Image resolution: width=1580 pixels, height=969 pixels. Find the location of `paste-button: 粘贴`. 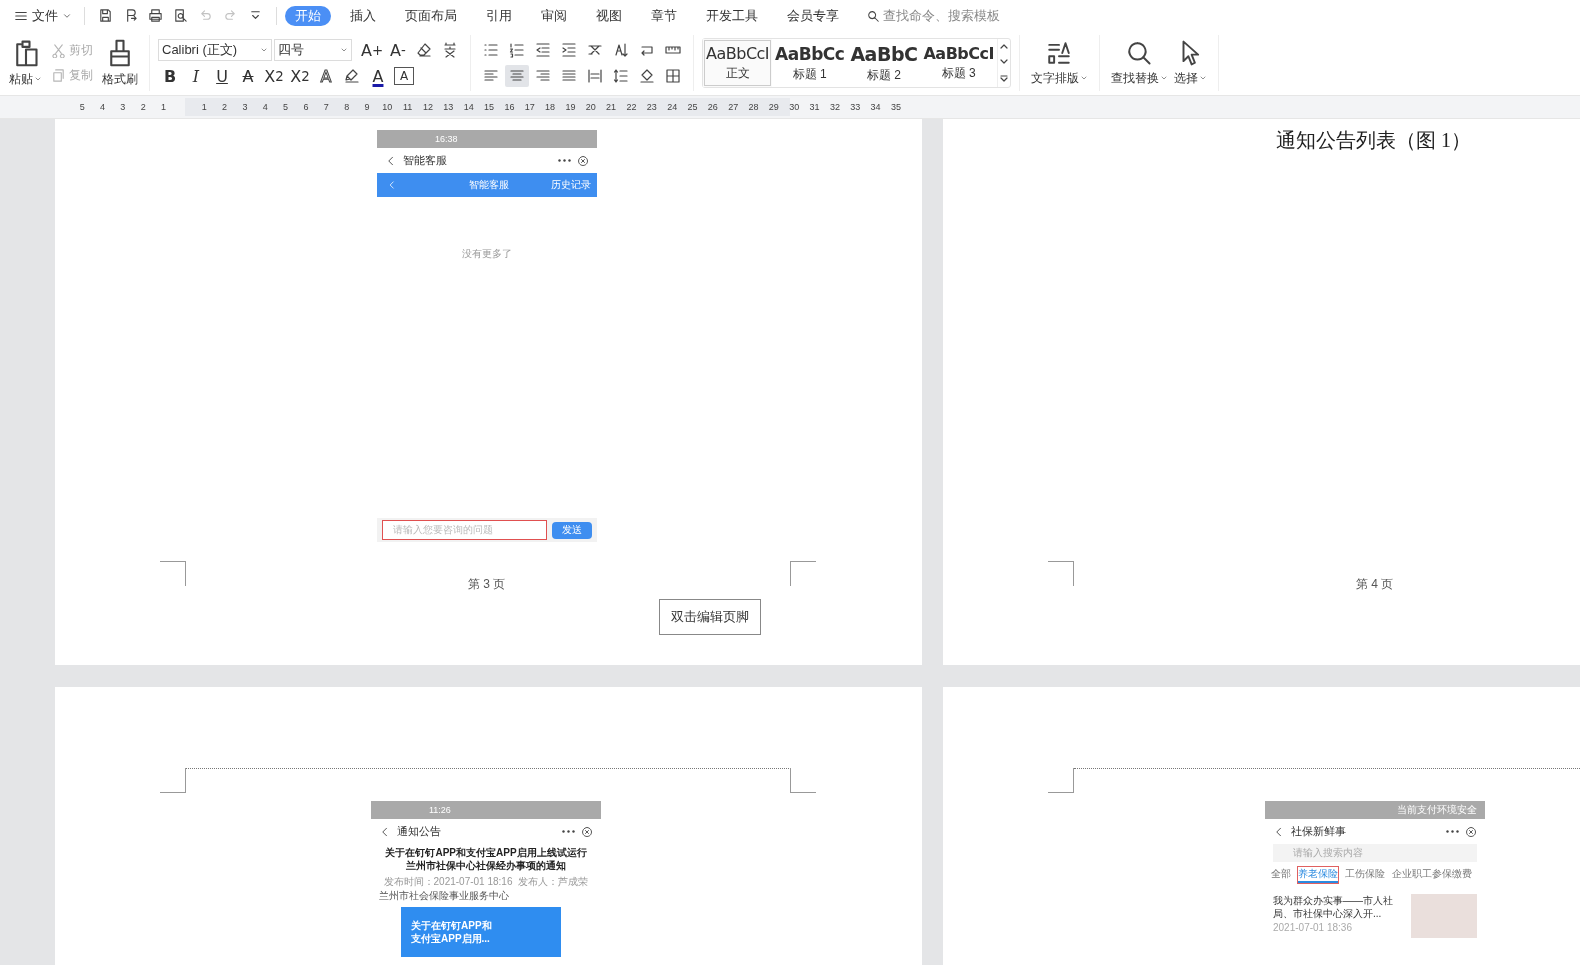

paste-button: 粘贴 is located at coordinates (25, 63).